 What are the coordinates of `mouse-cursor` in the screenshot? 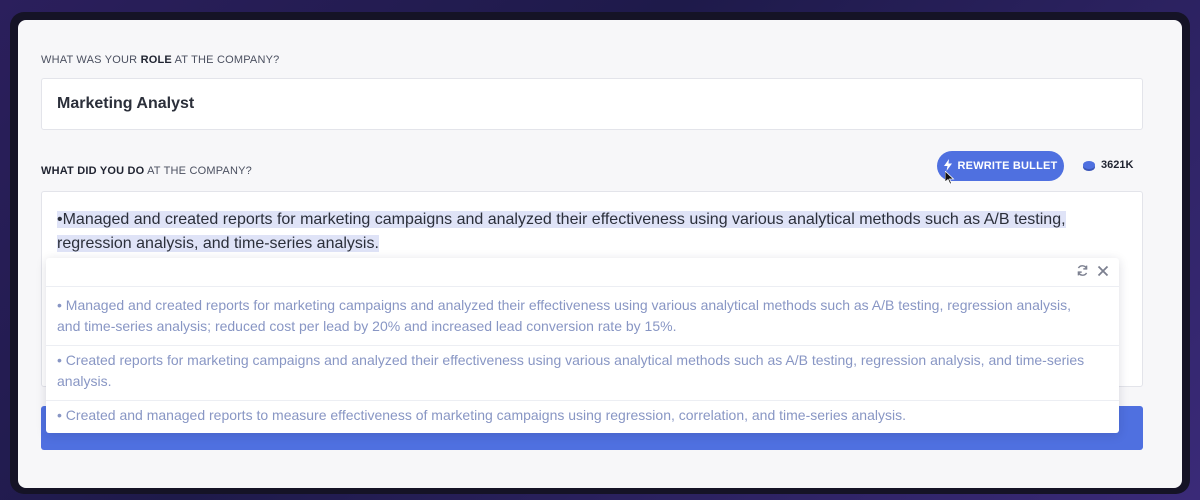 It's located at (949, 180).